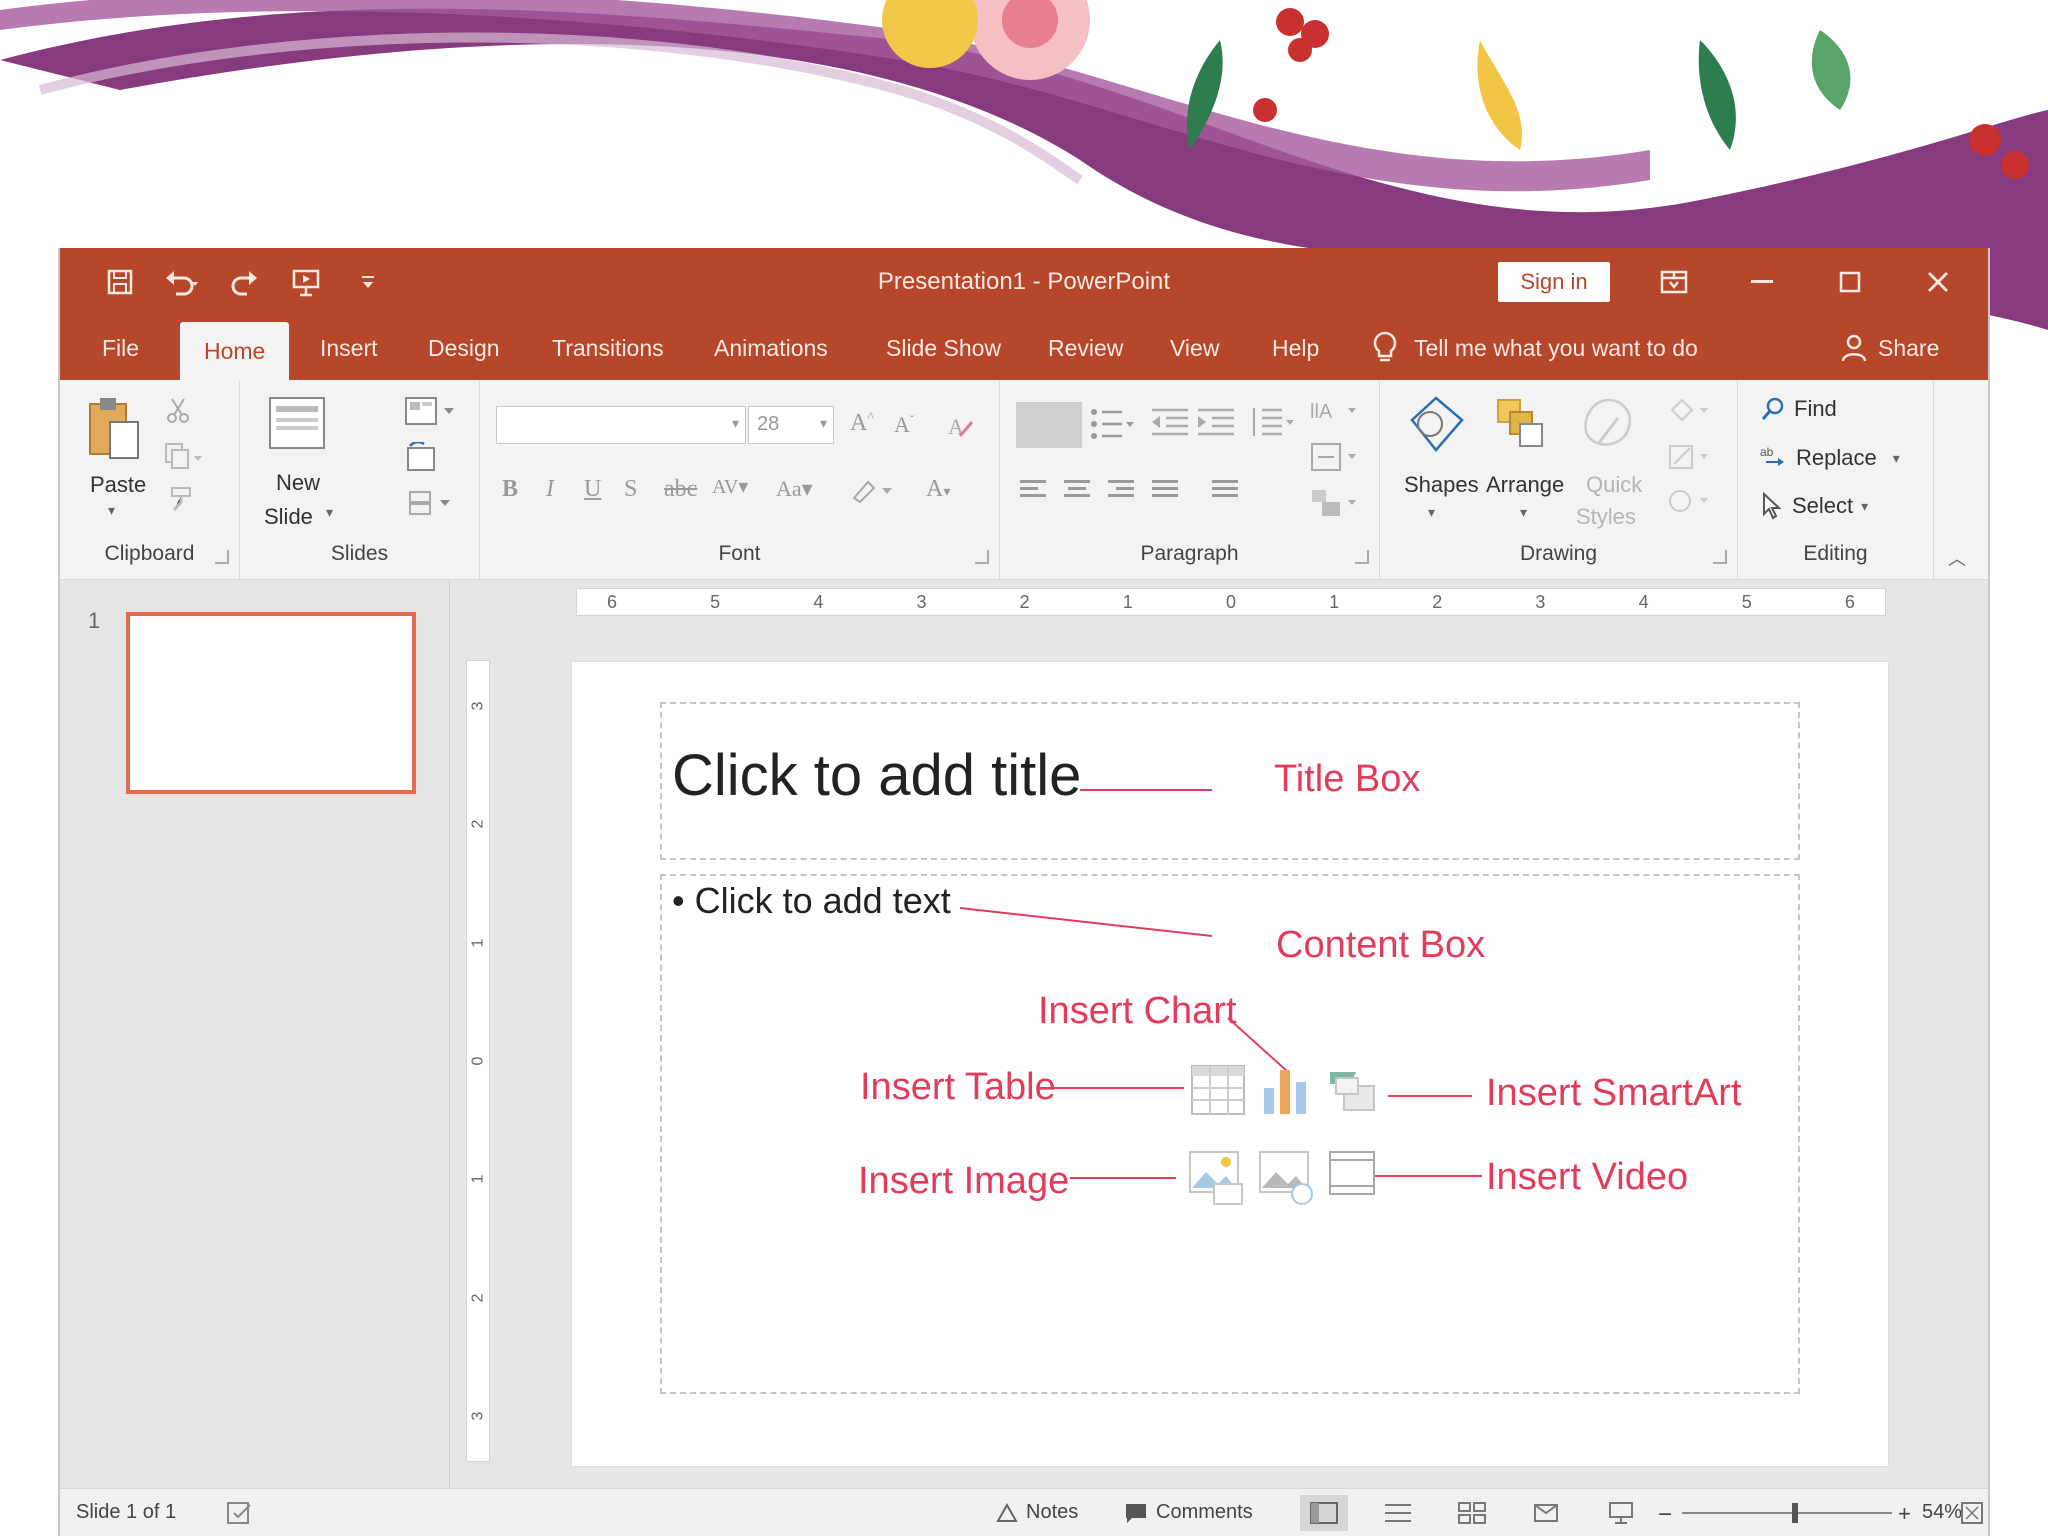  Describe the element at coordinates (1787, 1513) in the screenshot. I see `zoom-slider-track` at that location.